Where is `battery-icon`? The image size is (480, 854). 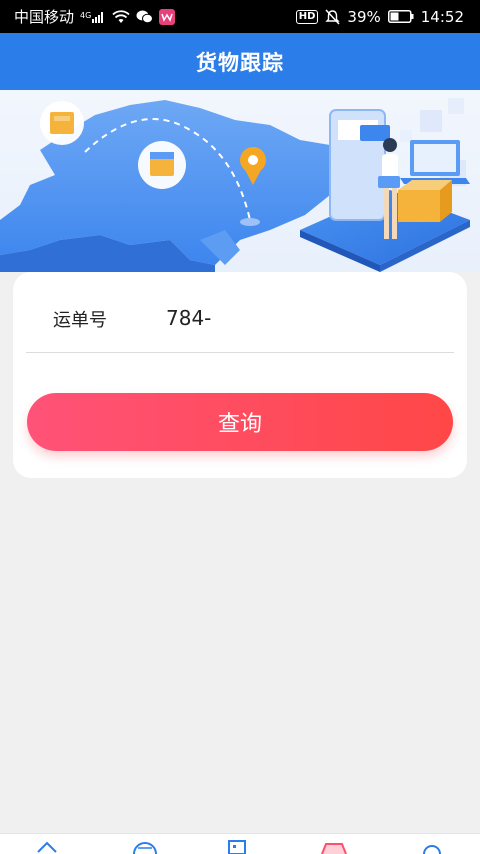 battery-icon is located at coordinates (400, 16).